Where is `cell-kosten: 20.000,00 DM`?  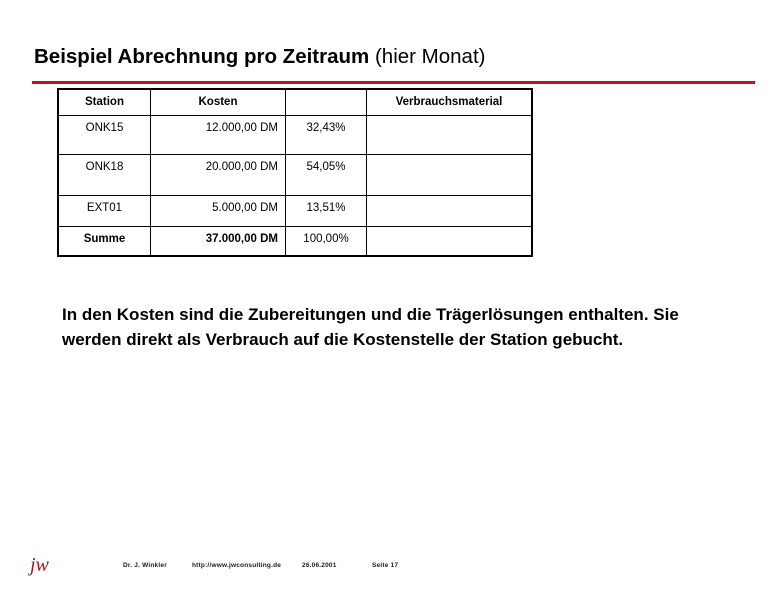
cell-kosten: 20.000,00 DM is located at coordinates (218, 175).